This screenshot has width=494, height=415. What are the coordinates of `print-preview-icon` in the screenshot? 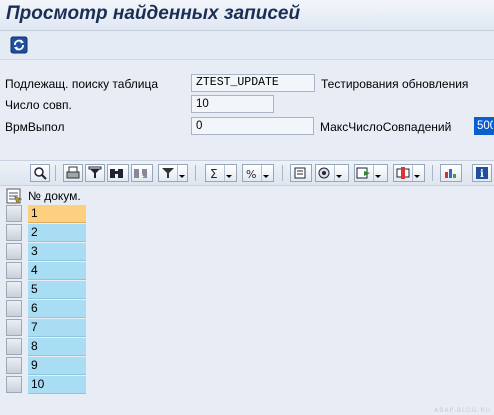 It's located at (300, 173).